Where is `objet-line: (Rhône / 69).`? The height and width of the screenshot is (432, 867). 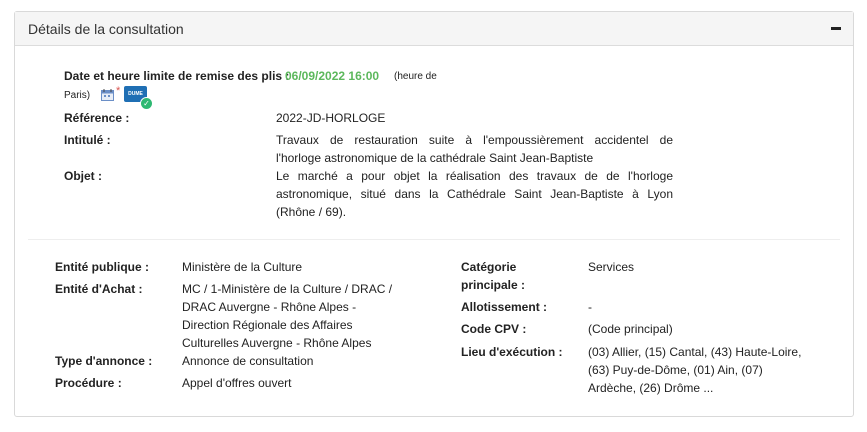
objet-line: (Rhône / 69). is located at coordinates (311, 212).